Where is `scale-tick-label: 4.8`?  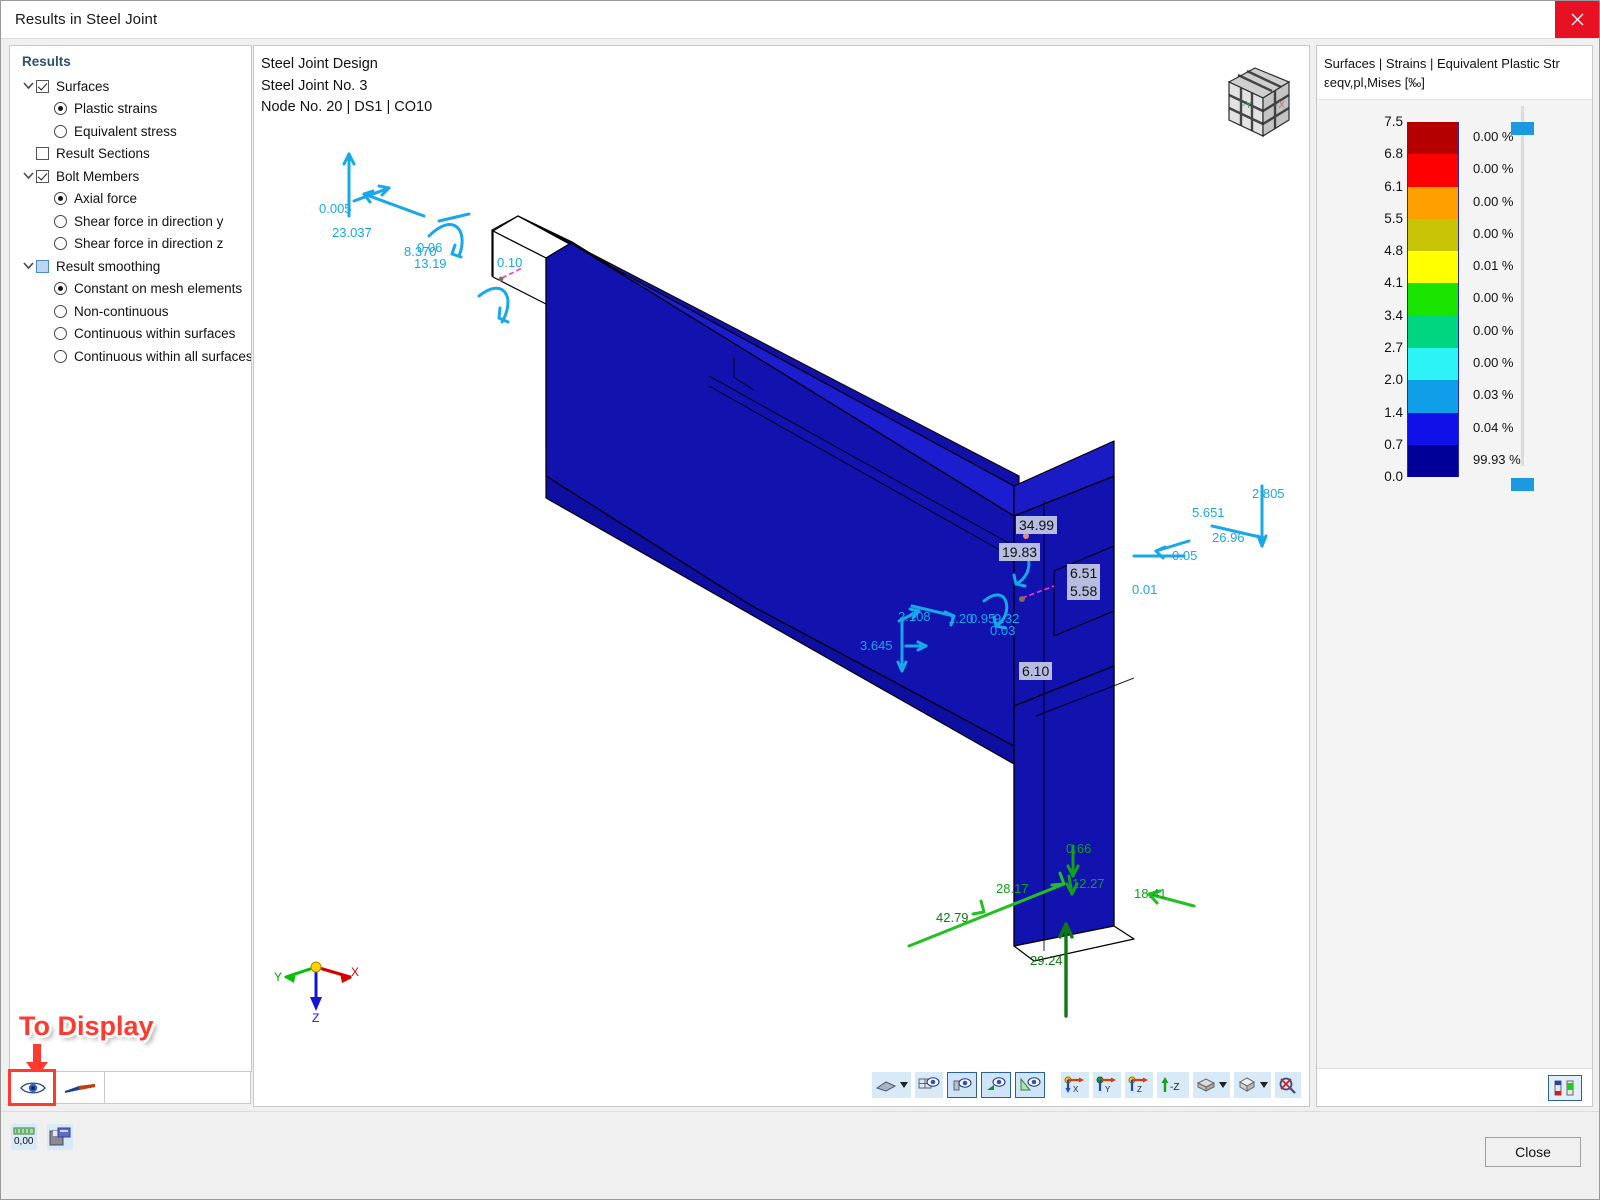 scale-tick-label: 4.8 is located at coordinates (1393, 251).